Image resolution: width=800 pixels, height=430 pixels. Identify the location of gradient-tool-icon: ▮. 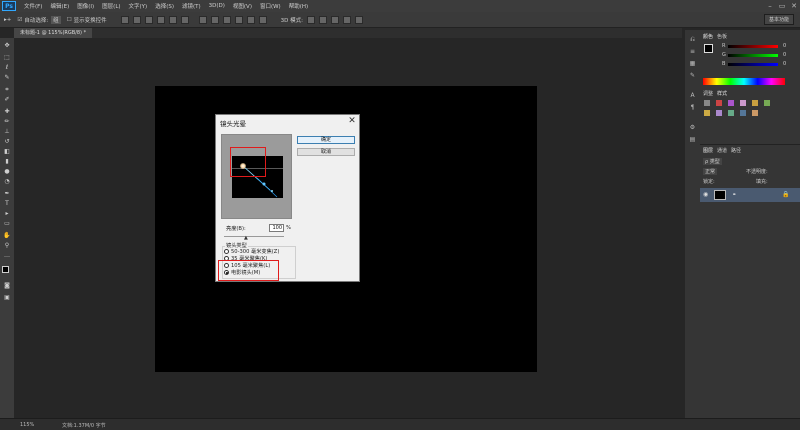
(7, 161).